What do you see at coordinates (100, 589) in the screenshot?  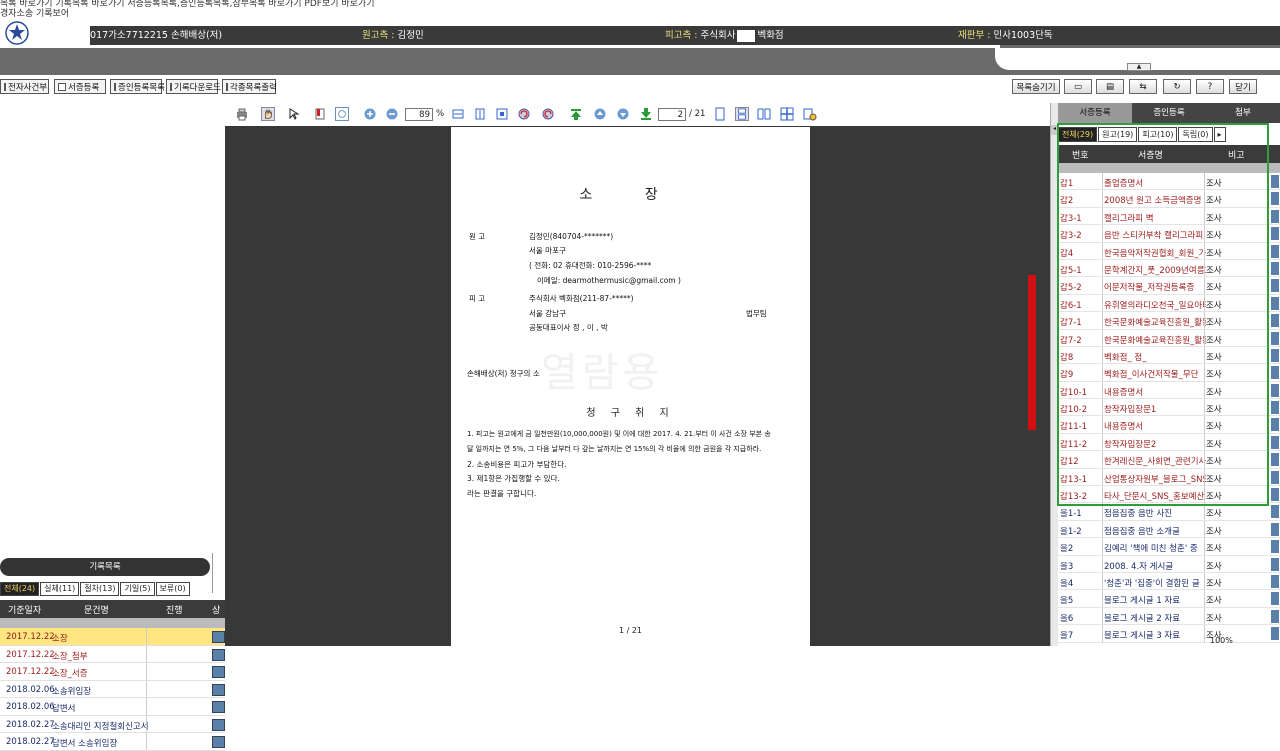 I see `tab-procedure: 절차(13)` at bounding box center [100, 589].